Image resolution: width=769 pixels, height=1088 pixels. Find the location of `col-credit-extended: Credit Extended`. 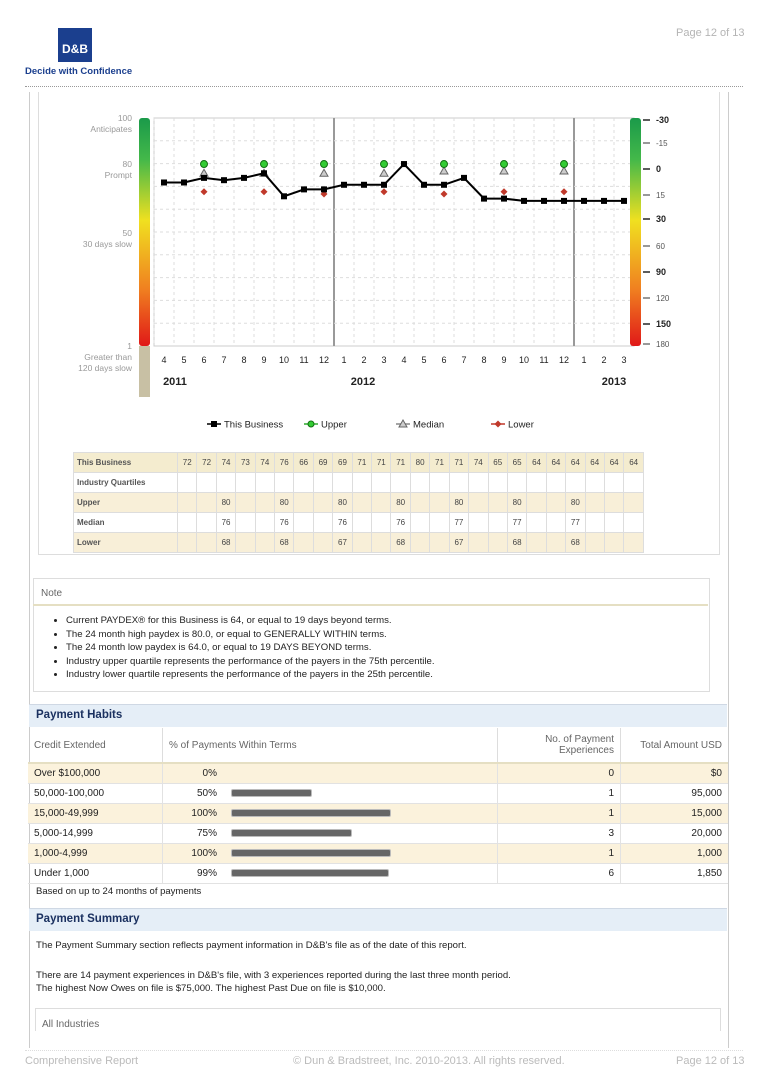

col-credit-extended: Credit Extended is located at coordinates (95, 746).